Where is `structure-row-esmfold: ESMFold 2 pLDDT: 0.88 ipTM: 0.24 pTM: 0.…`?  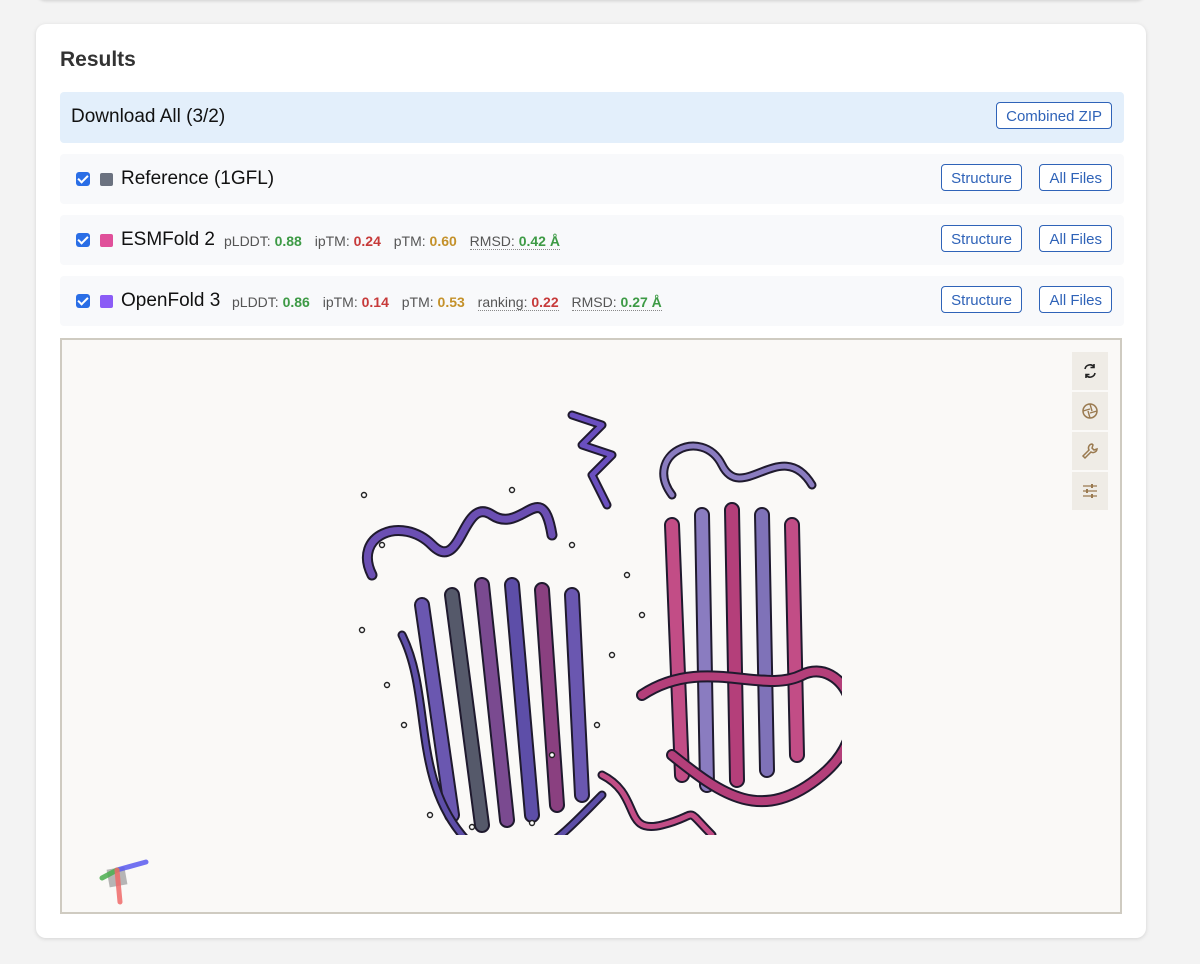 structure-row-esmfold: ESMFold 2 pLDDT: 0.88 ipTM: 0.24 pTM: 0.… is located at coordinates (592, 240).